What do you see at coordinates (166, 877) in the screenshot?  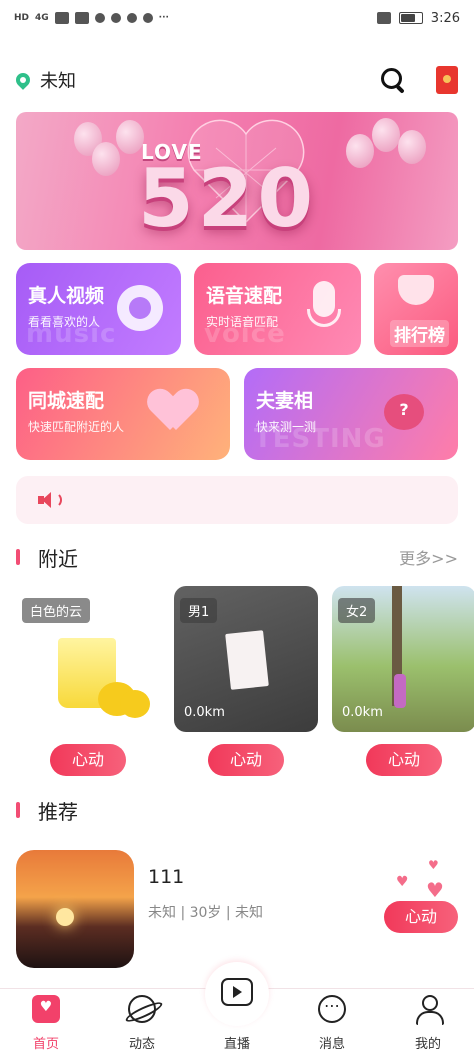 I see `recommend-name: 111` at bounding box center [166, 877].